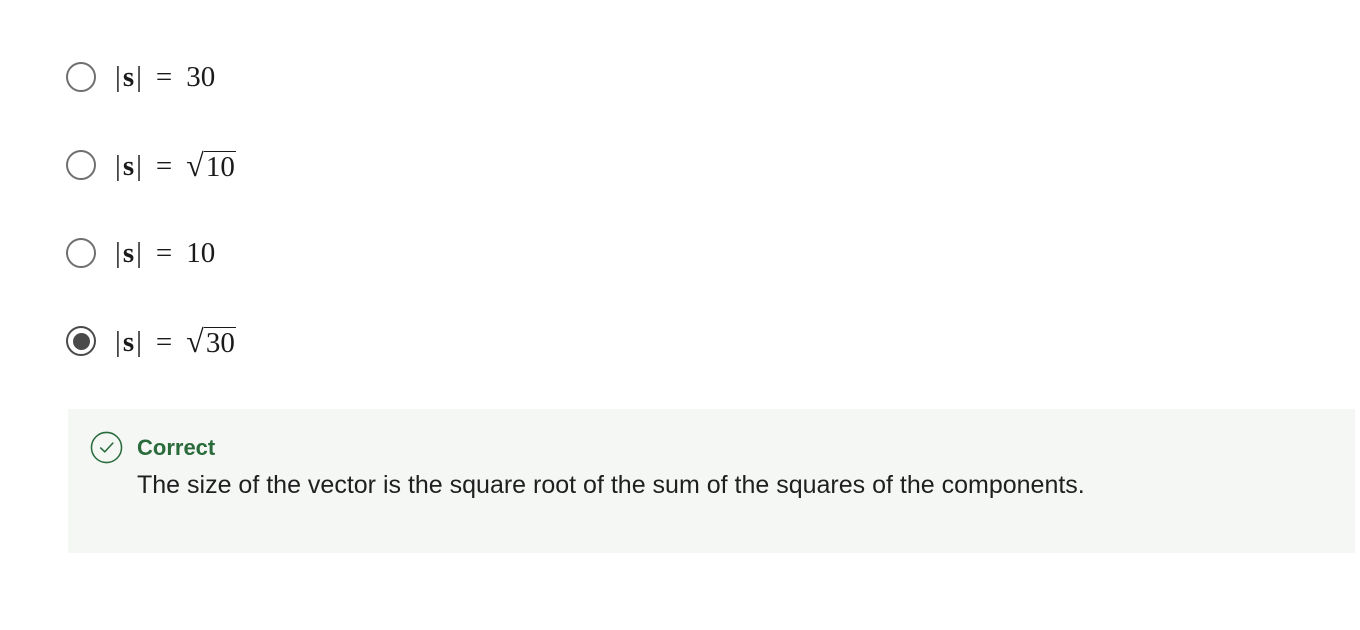  I want to click on check-circle-icon, so click(106, 447).